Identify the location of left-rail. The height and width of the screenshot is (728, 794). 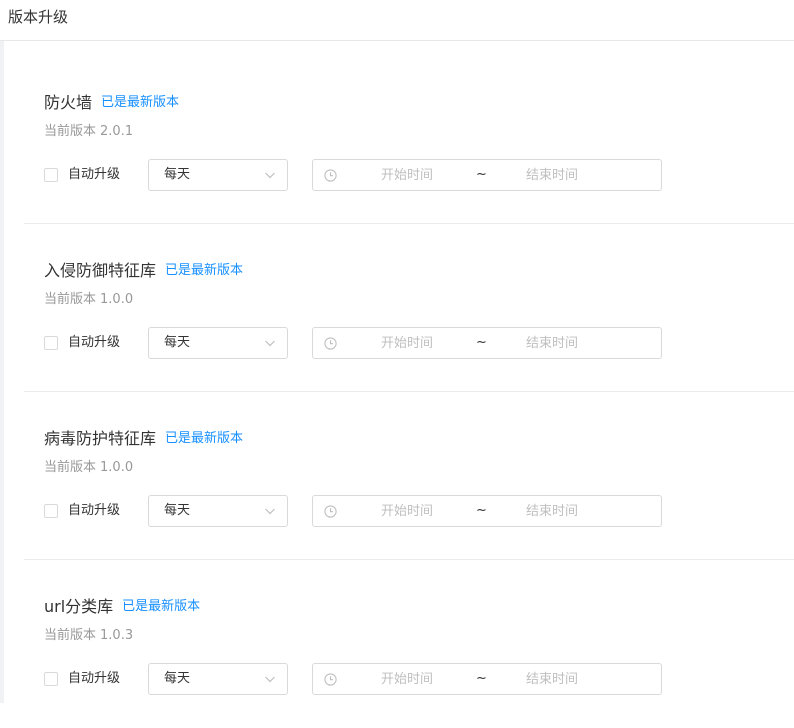
(2, 372).